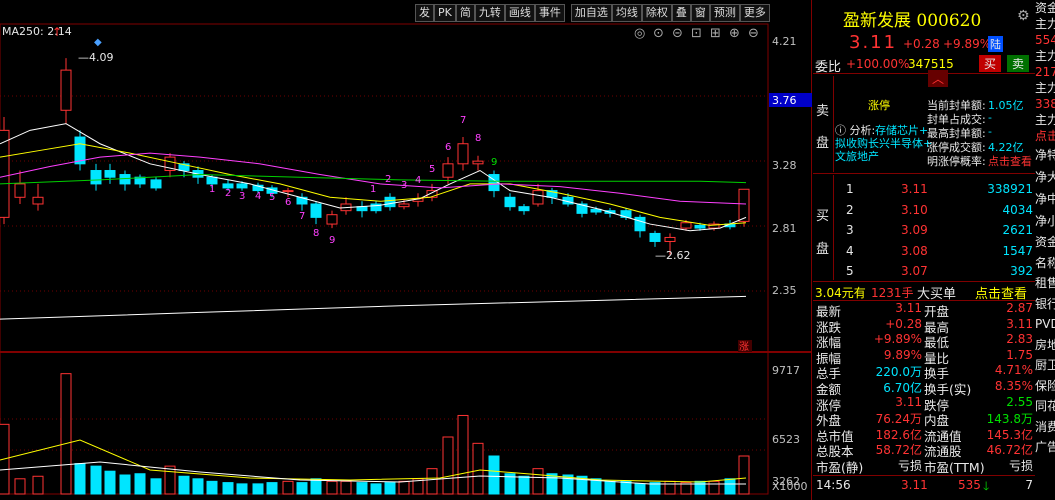 The image size is (1055, 500). I want to click on far-right-item-14: 名称, so click(1045, 263).